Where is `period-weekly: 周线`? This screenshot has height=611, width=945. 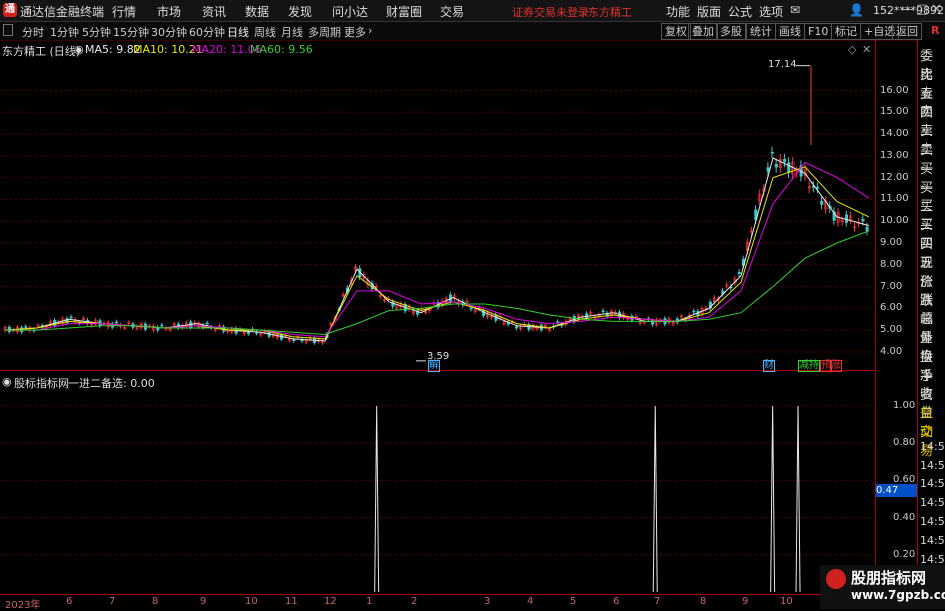 period-weekly: 周线 is located at coordinates (265, 32).